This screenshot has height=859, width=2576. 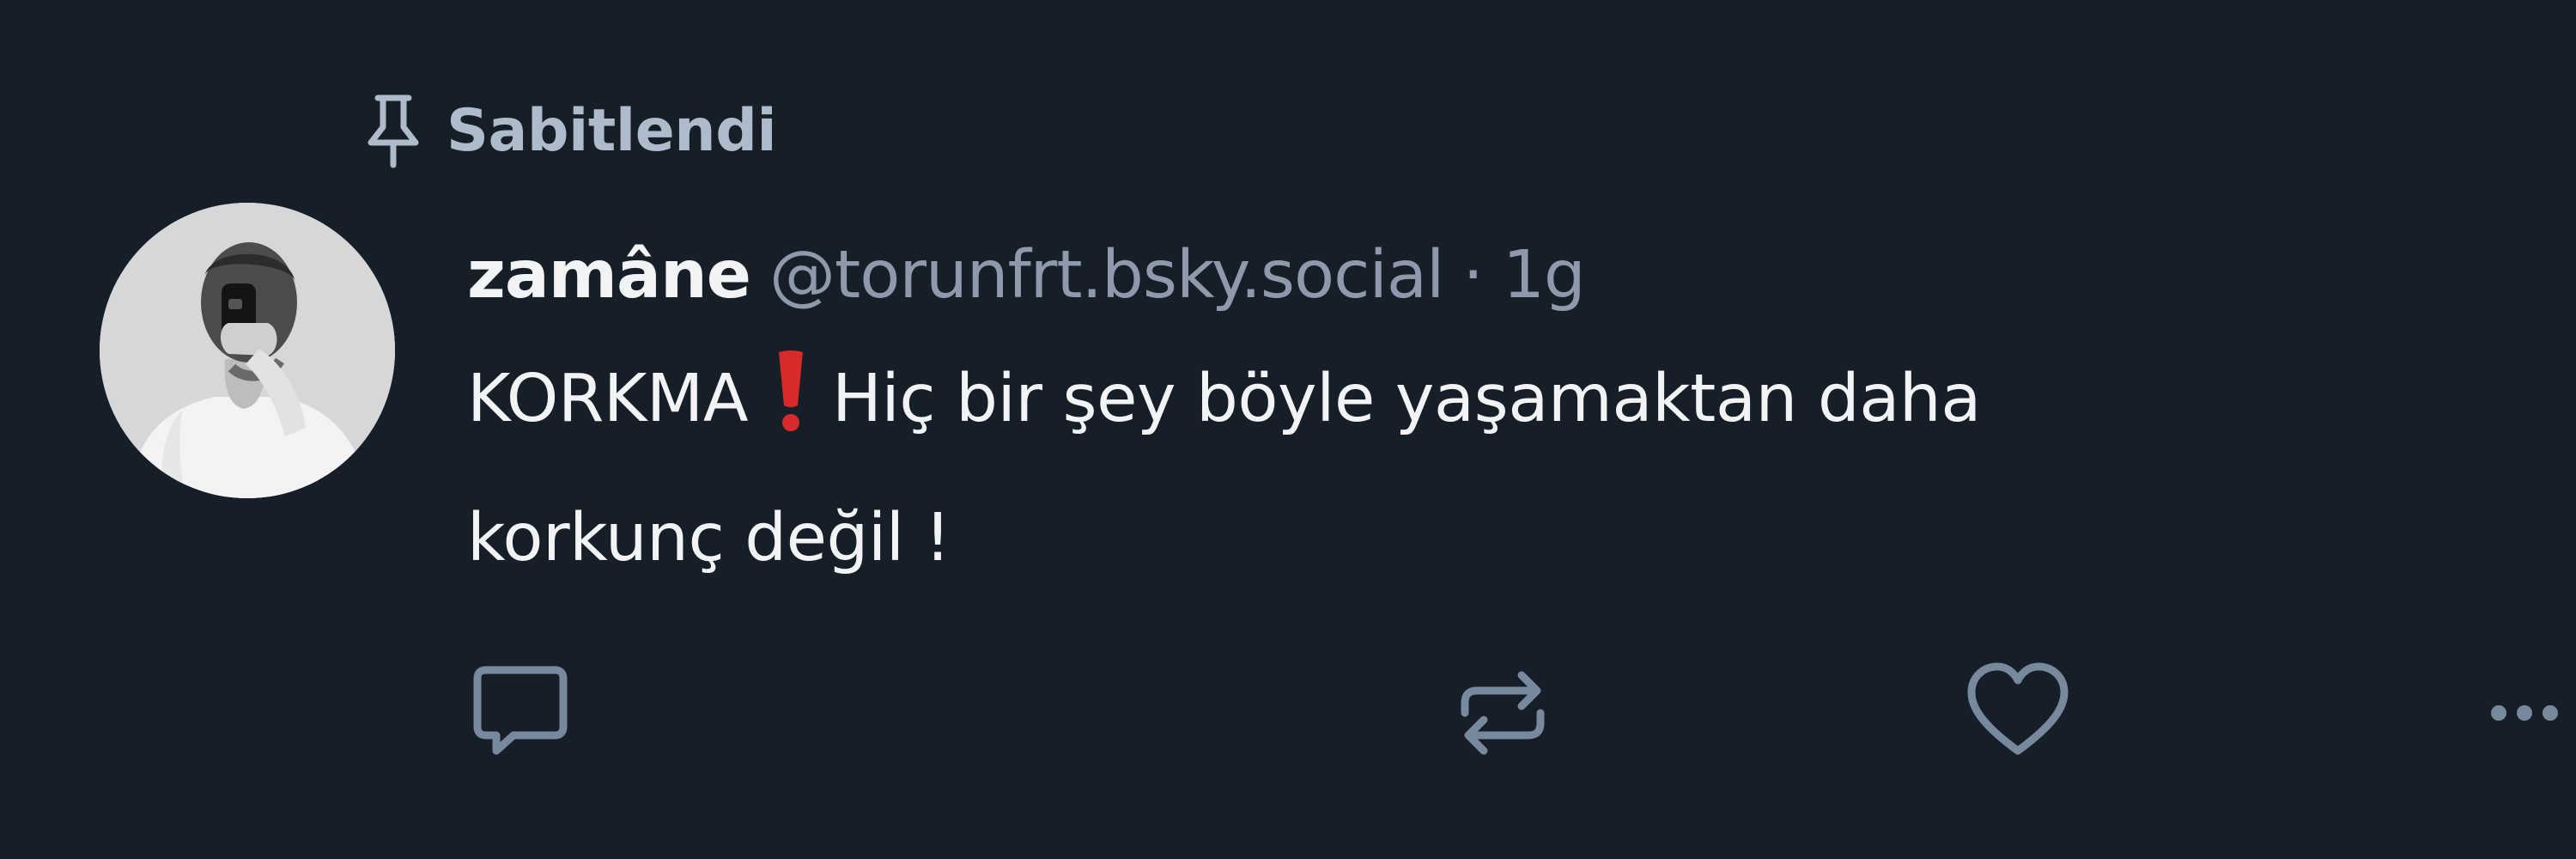 What do you see at coordinates (393, 131) in the screenshot?
I see `pin-icon` at bounding box center [393, 131].